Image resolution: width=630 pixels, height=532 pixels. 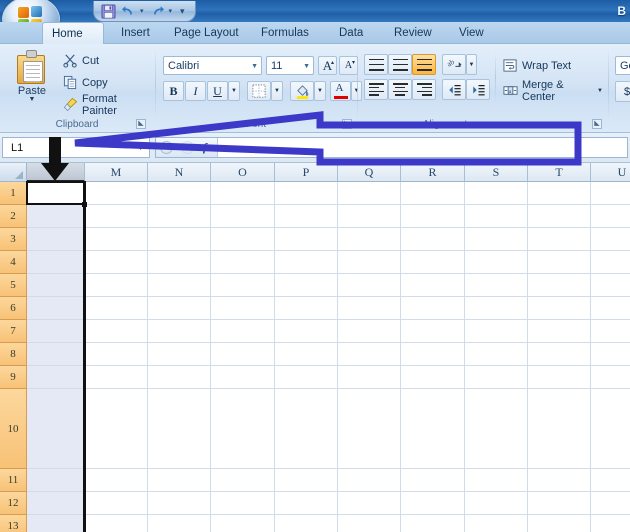 I want to click on borders-dropdown-icon: ▼, so click(x=277, y=91).